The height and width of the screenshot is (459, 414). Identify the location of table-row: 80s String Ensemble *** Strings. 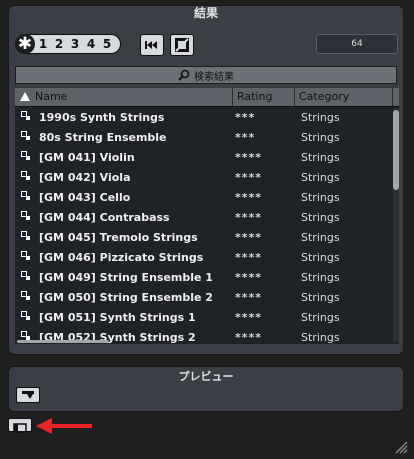
(204, 137).